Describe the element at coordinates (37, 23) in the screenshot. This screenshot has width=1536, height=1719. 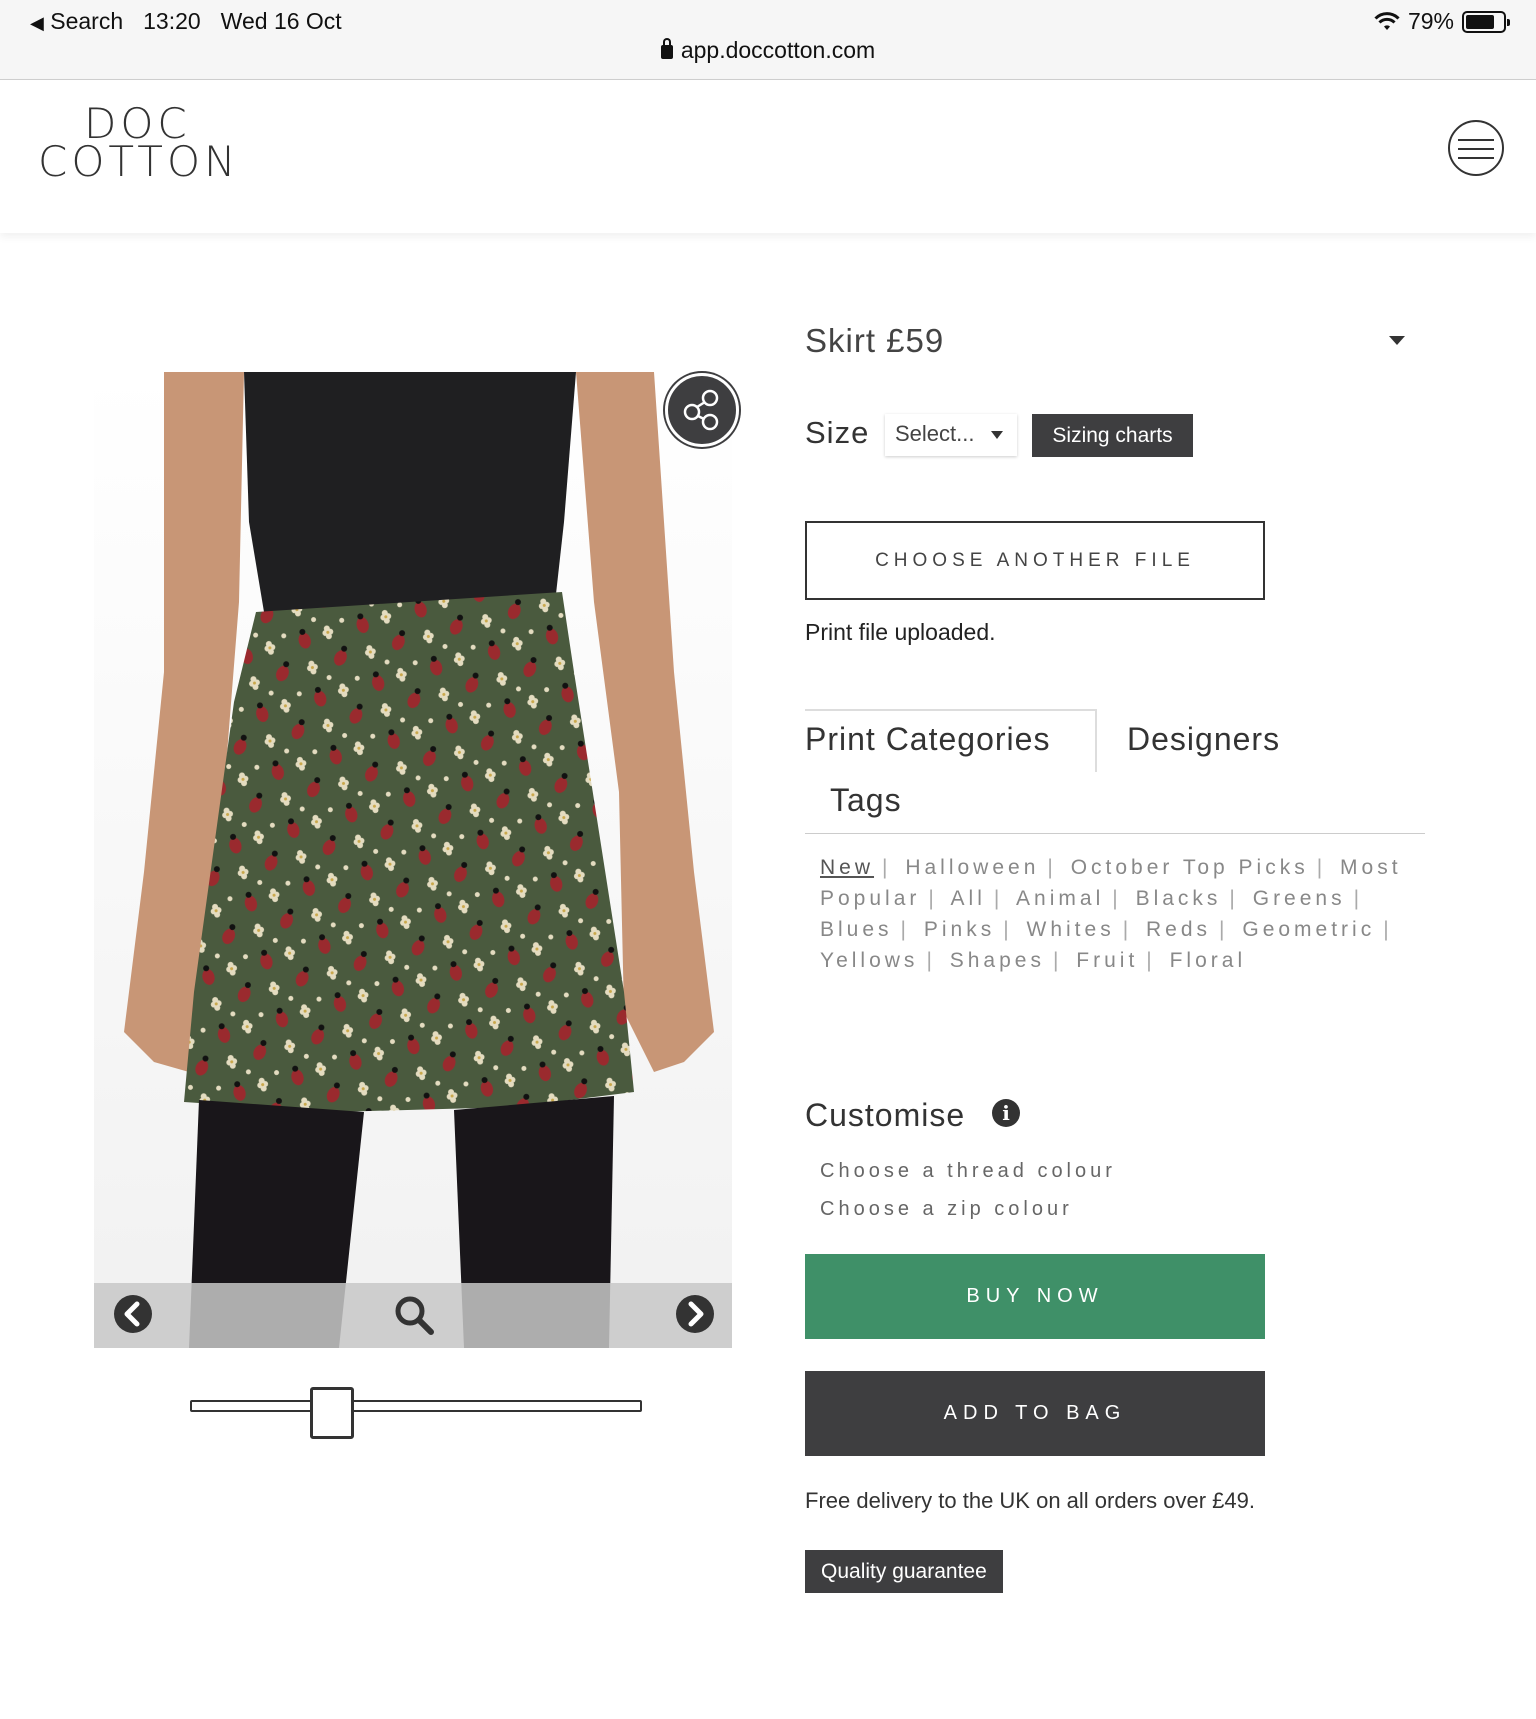
I see `back-arrow-icon: ◀` at that location.